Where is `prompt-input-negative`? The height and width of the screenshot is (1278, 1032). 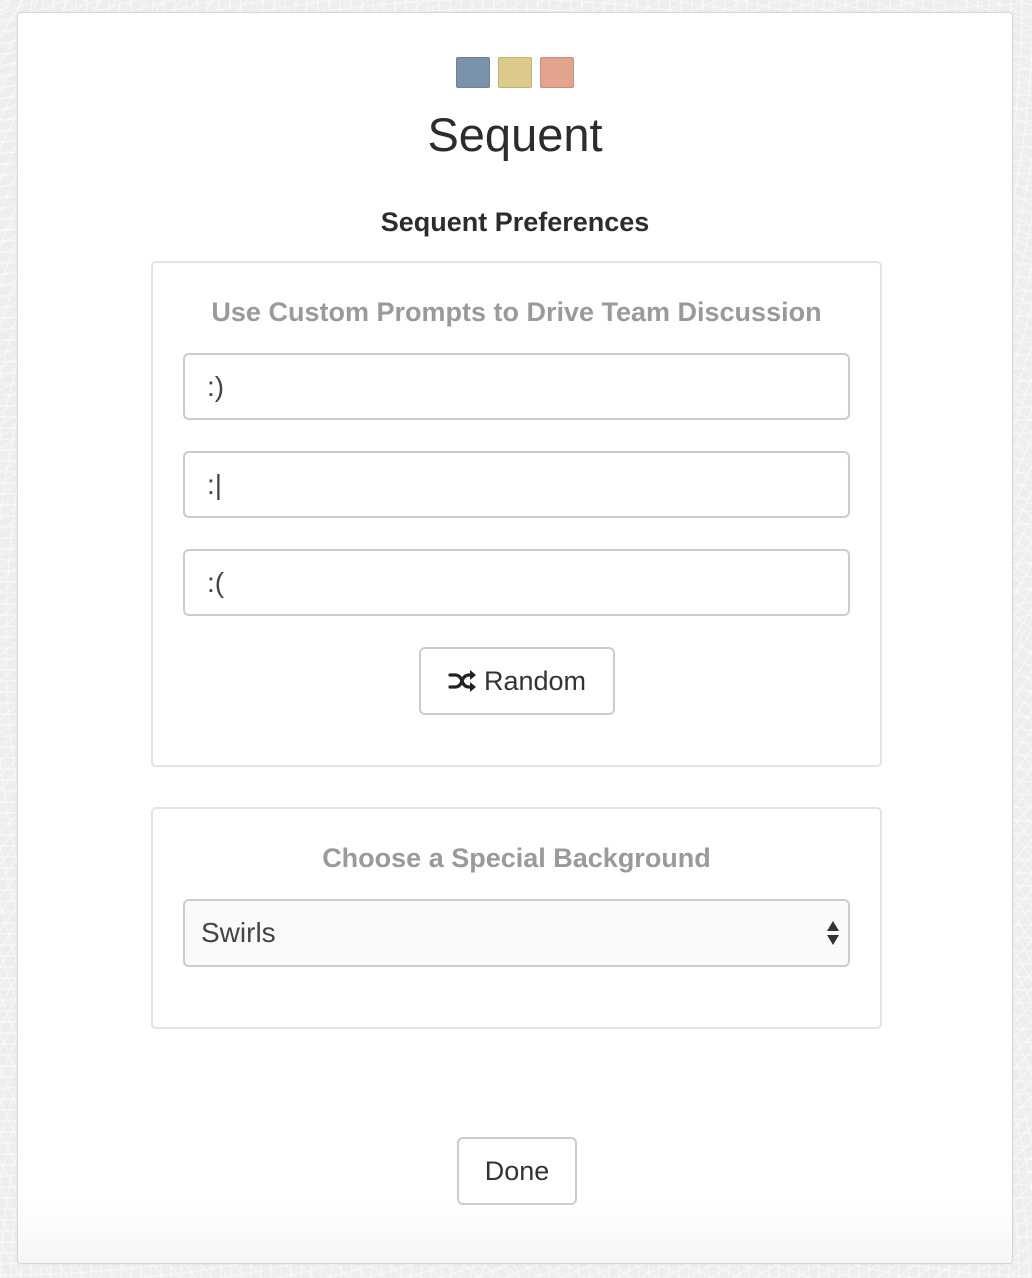
prompt-input-negative is located at coordinates (516, 582).